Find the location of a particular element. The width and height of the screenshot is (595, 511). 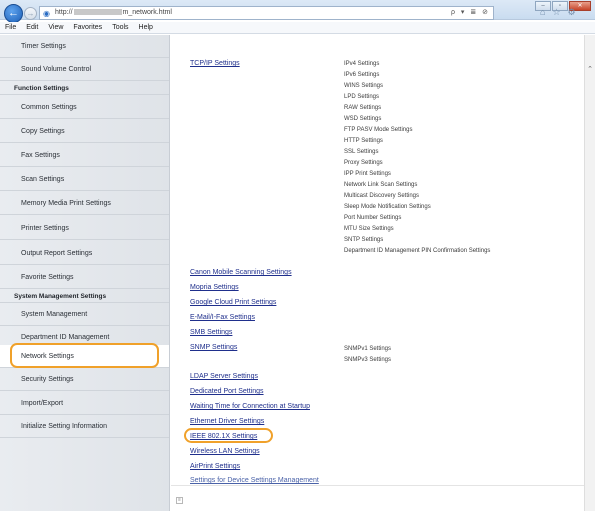

url-prefix: http:// is located at coordinates (64, 12).